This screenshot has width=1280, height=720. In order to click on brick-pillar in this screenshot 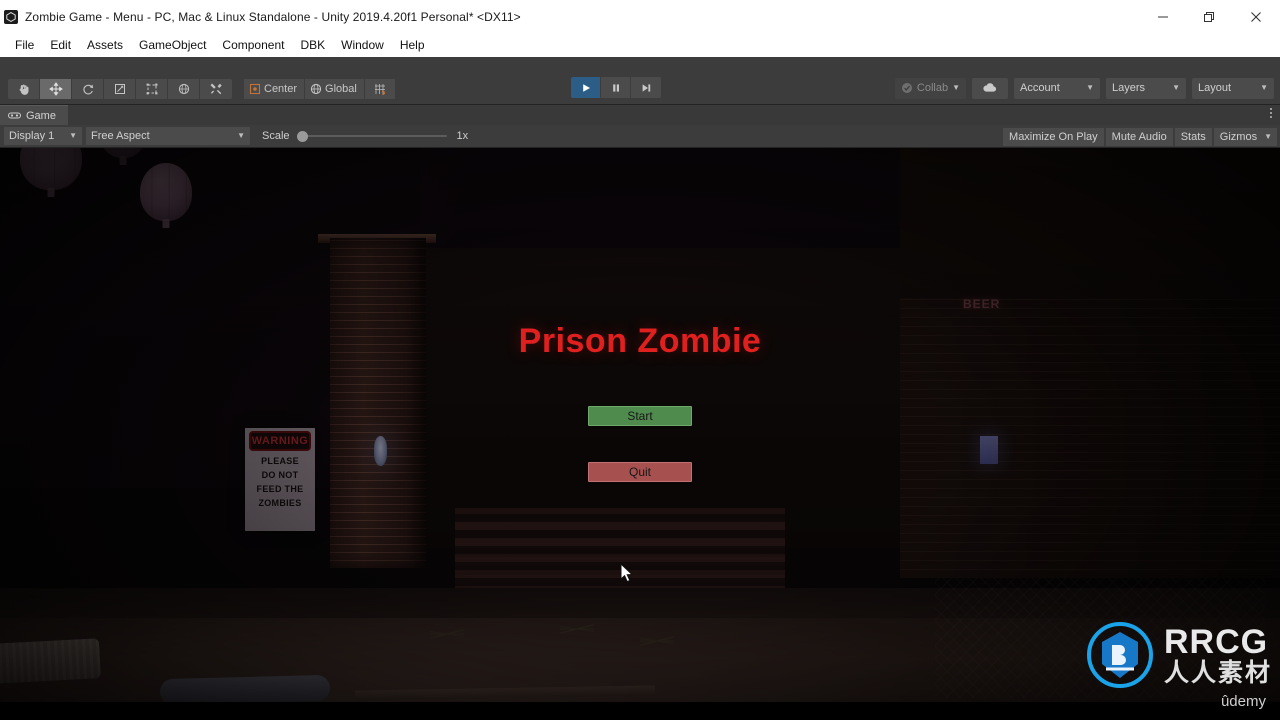, I will do `click(378, 403)`.